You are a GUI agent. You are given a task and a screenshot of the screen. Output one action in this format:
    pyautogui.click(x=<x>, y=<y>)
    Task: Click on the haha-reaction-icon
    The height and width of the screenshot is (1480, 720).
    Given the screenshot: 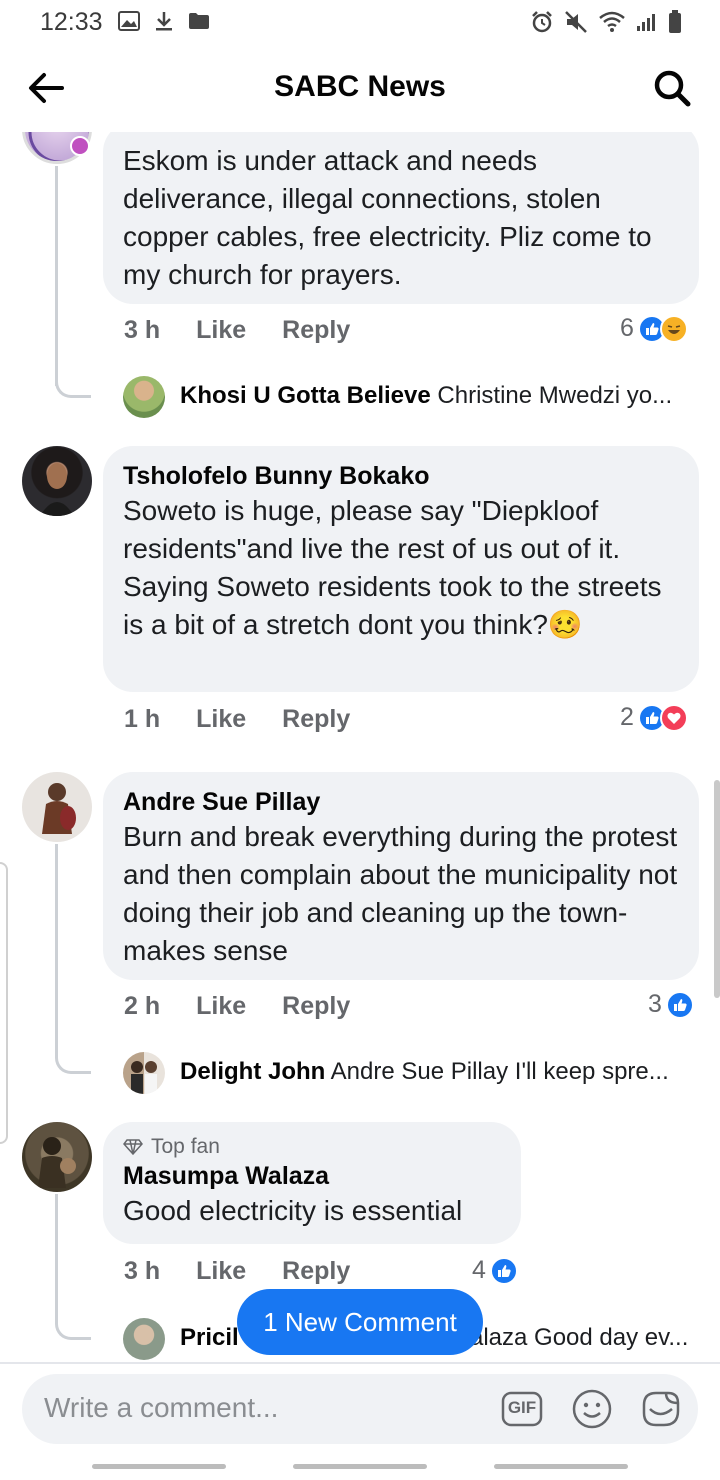 What is the action you would take?
    pyautogui.click(x=673, y=328)
    